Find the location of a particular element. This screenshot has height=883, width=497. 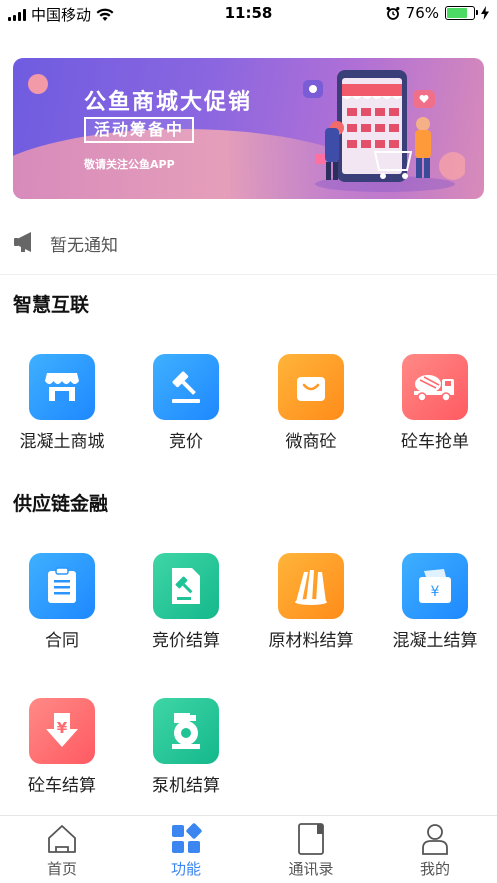

banner-tag: 活动筹备中 is located at coordinates (139, 130).